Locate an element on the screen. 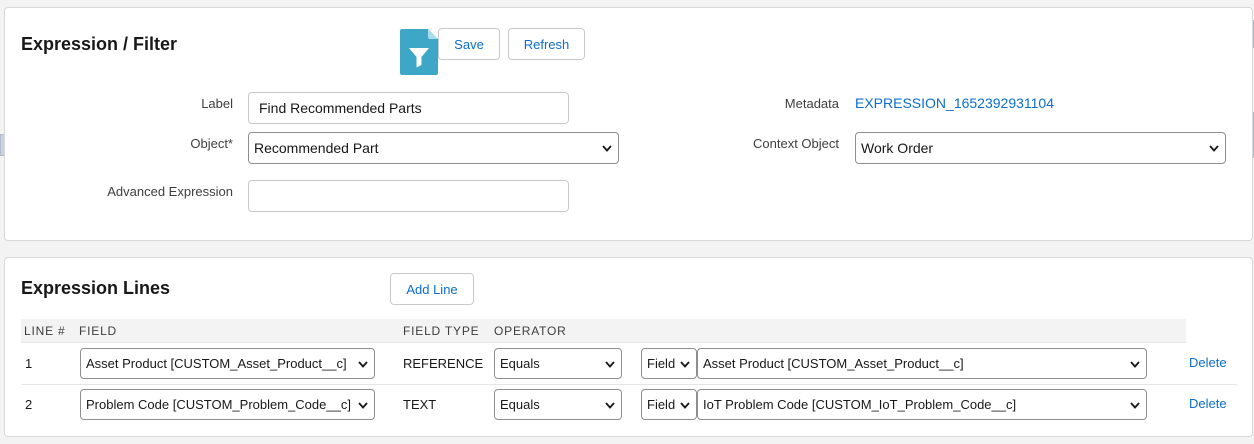  advanced-expression-caption: Advanced Expression is located at coordinates (170, 191).